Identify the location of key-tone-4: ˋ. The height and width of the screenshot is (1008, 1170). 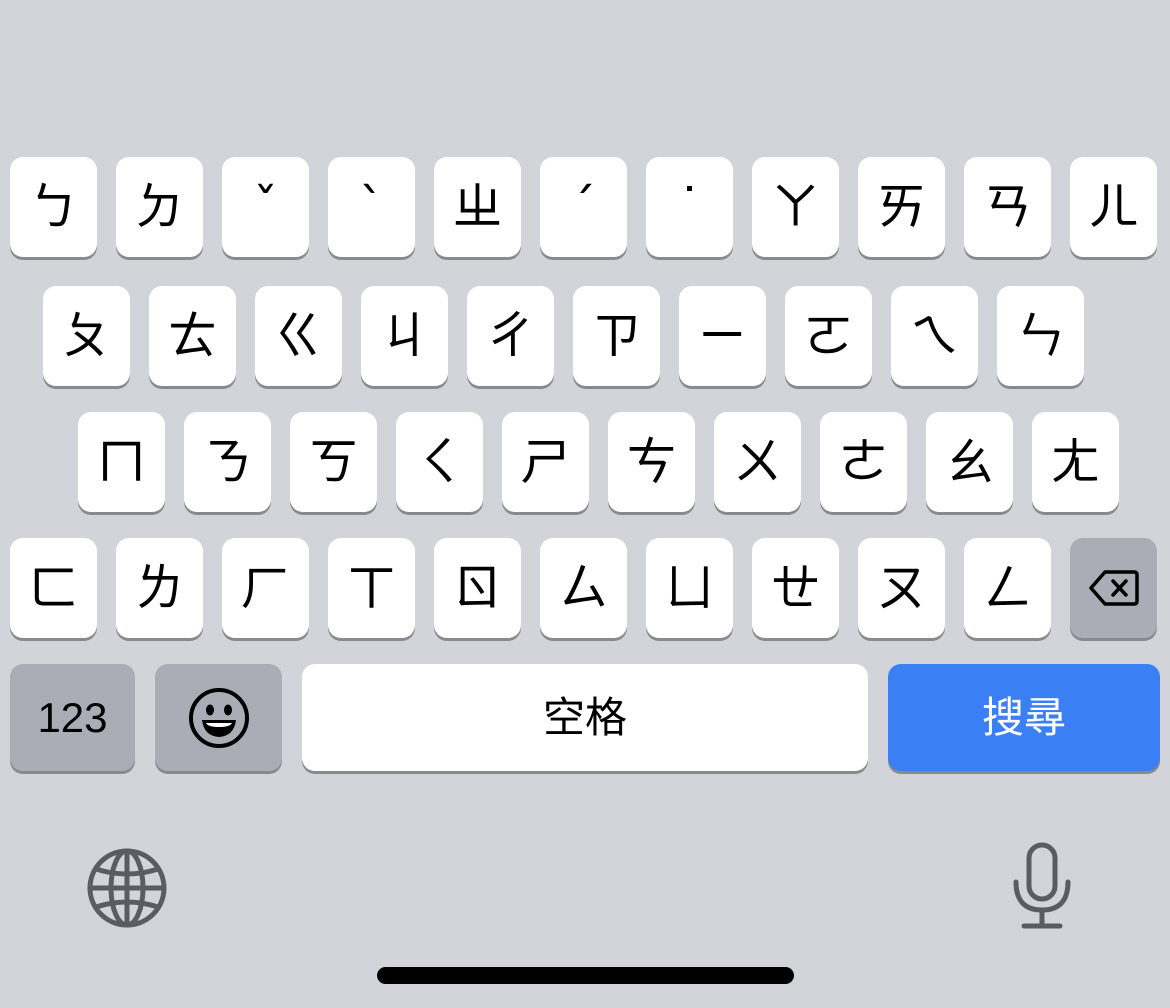
(371, 207).